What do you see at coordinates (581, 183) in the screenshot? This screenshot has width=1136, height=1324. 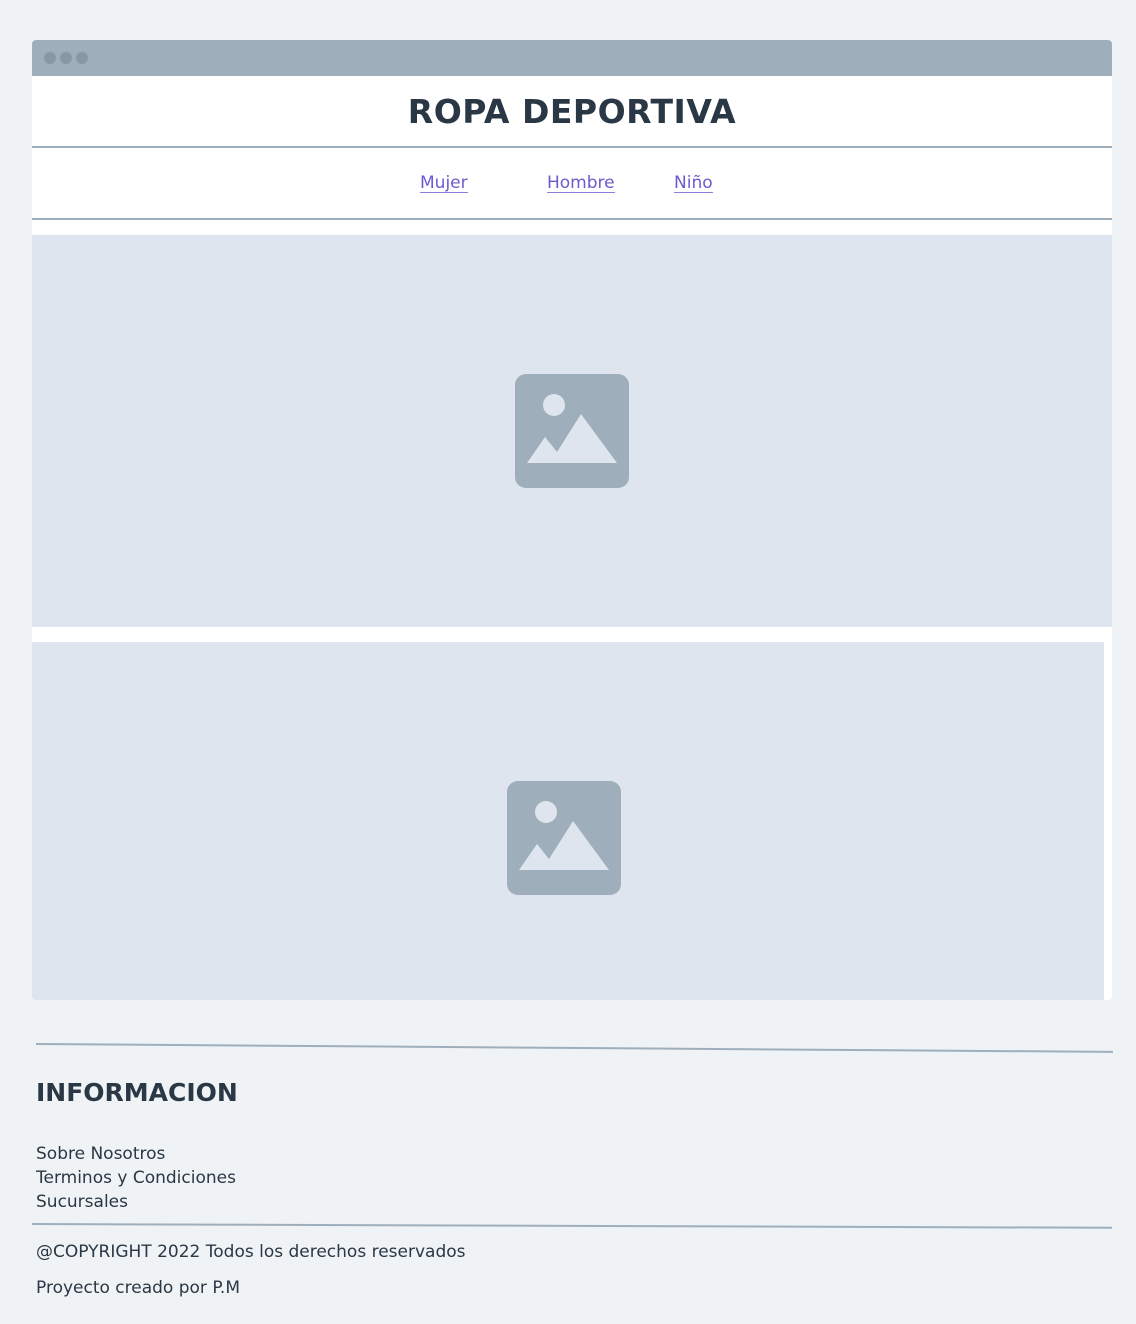 I see `nav-link-hombre: Hombre` at bounding box center [581, 183].